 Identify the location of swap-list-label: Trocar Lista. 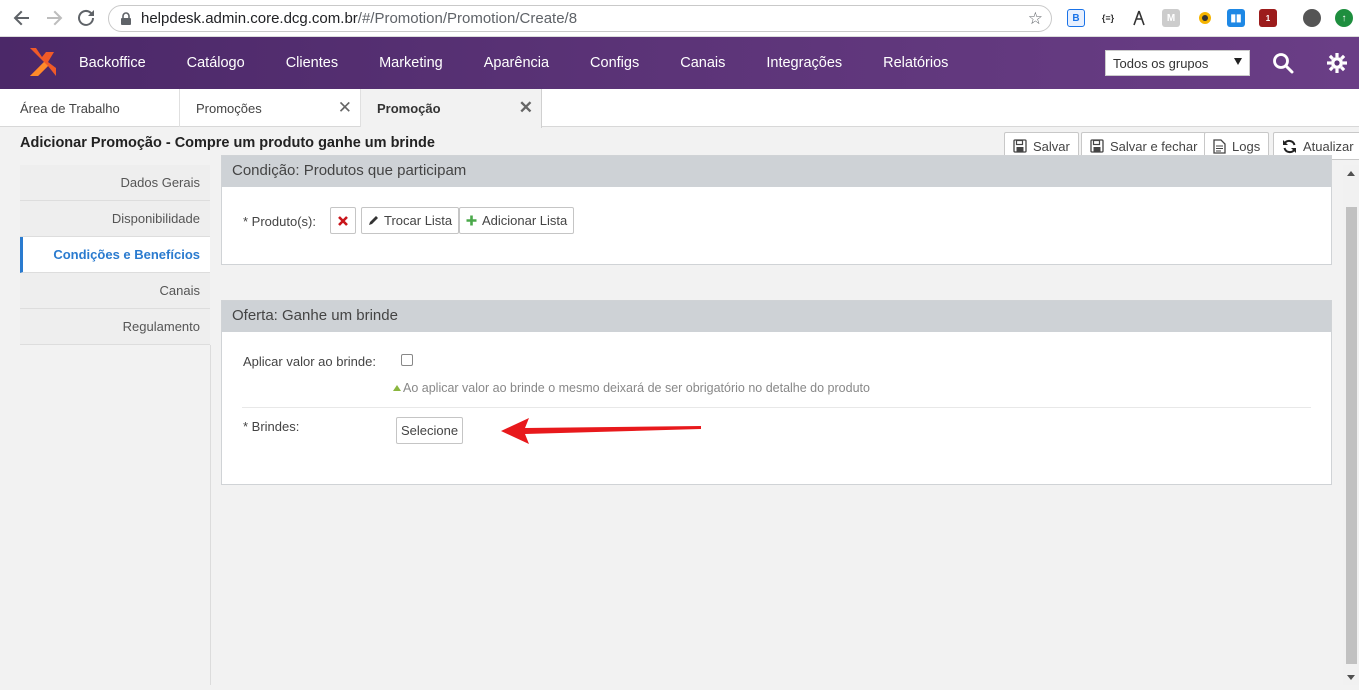
(418, 220).